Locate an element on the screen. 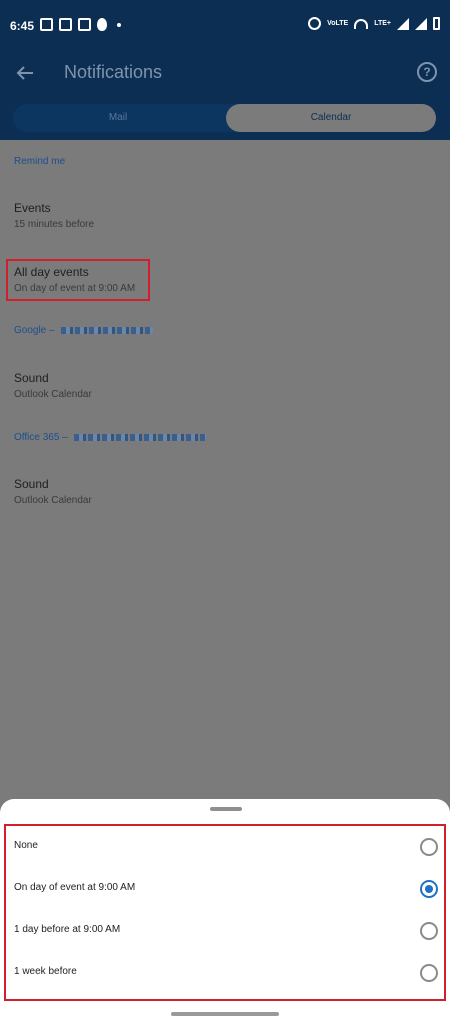  status-time: 6:45 is located at coordinates (22, 26).